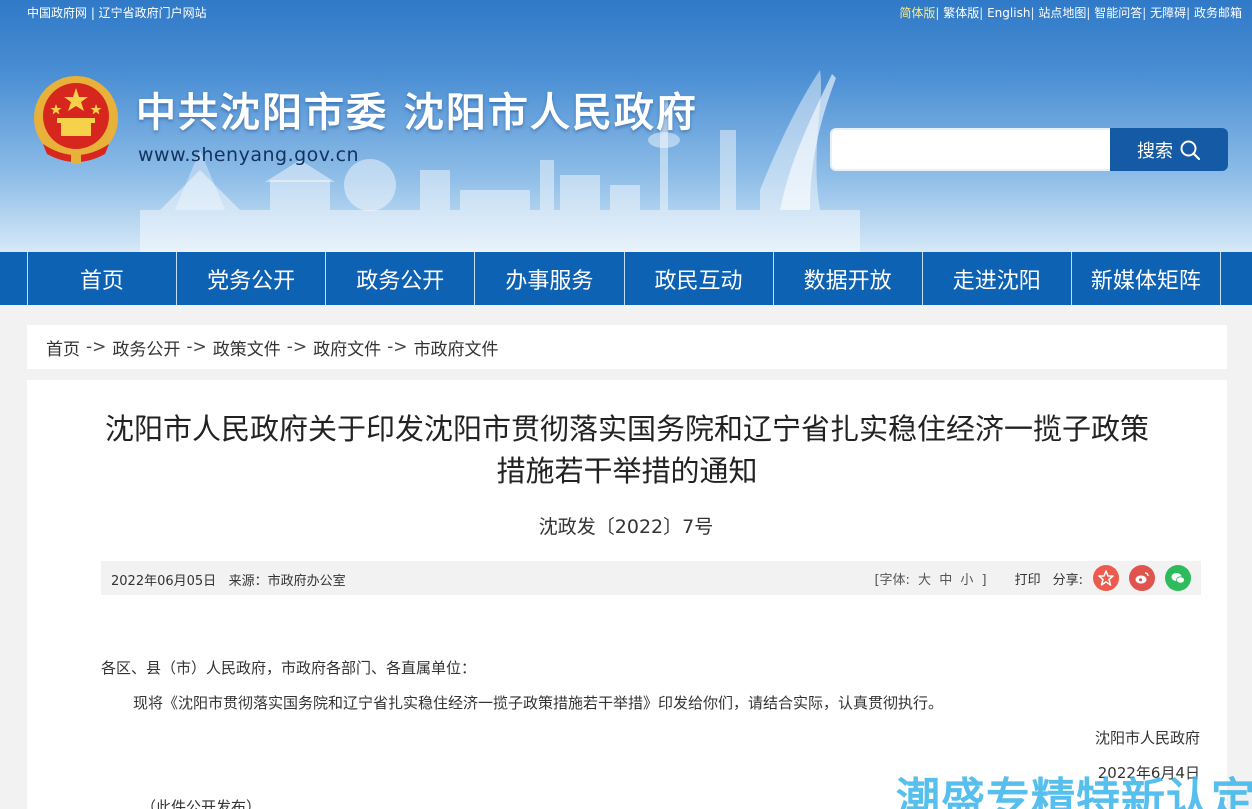 This screenshot has height=809, width=1252. Describe the element at coordinates (287, 581) in the screenshot. I see `article-source: 来源：市政府办公室` at that location.